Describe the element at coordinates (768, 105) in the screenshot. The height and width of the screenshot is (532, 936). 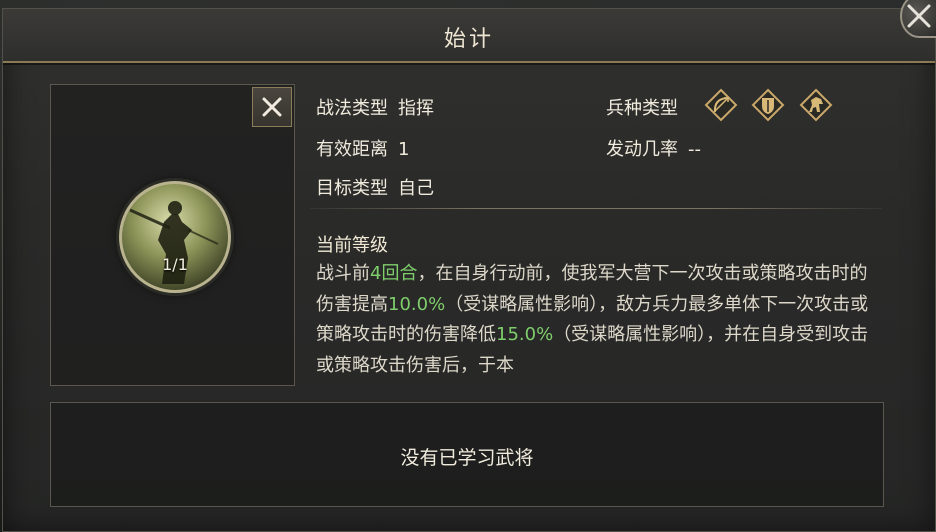
I see `shield-icon` at that location.